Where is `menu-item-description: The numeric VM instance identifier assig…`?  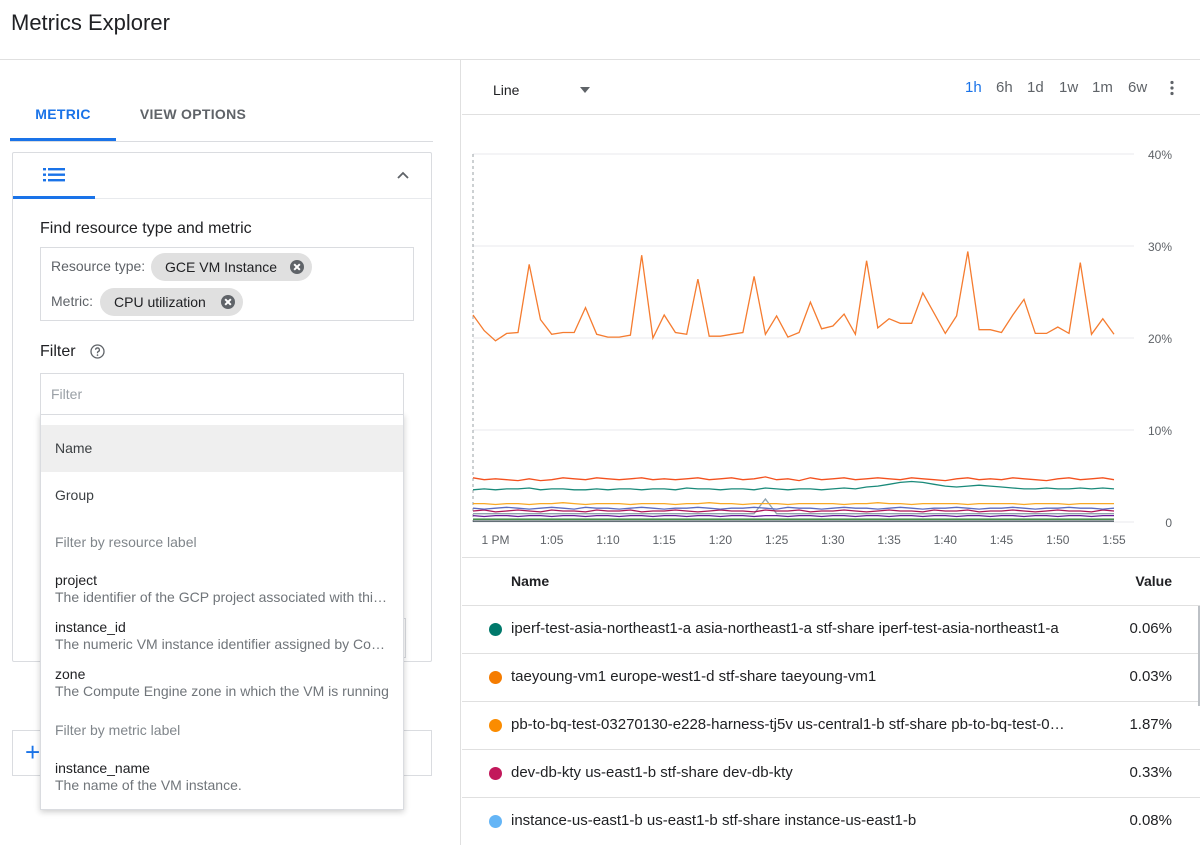
menu-item-description: The numeric VM instance identifier assig… is located at coordinates (223, 644).